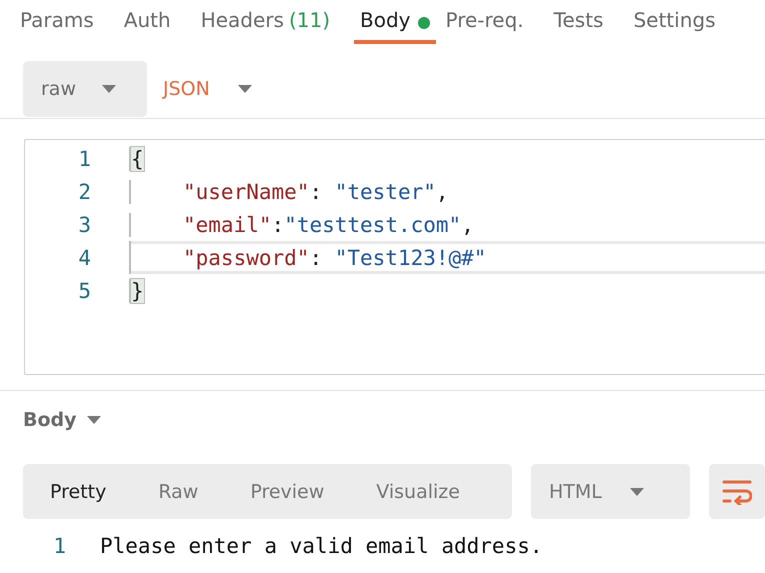  Describe the element at coordinates (85, 89) in the screenshot. I see `mode-dropdown: raw` at that location.